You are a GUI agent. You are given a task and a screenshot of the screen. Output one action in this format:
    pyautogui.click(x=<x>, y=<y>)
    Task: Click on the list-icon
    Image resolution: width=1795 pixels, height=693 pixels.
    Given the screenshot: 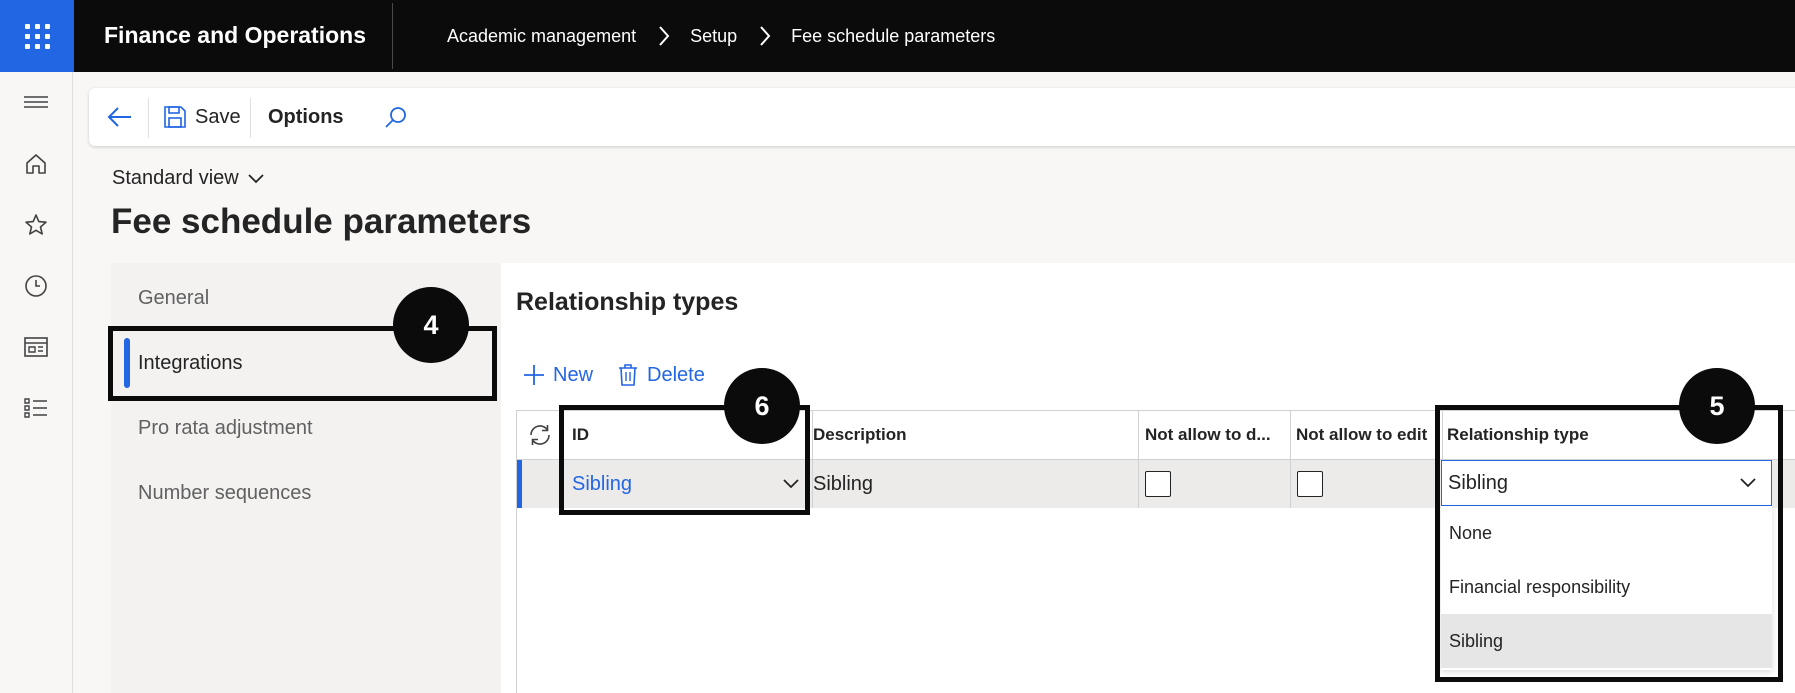 What is the action you would take?
    pyautogui.click(x=36, y=408)
    